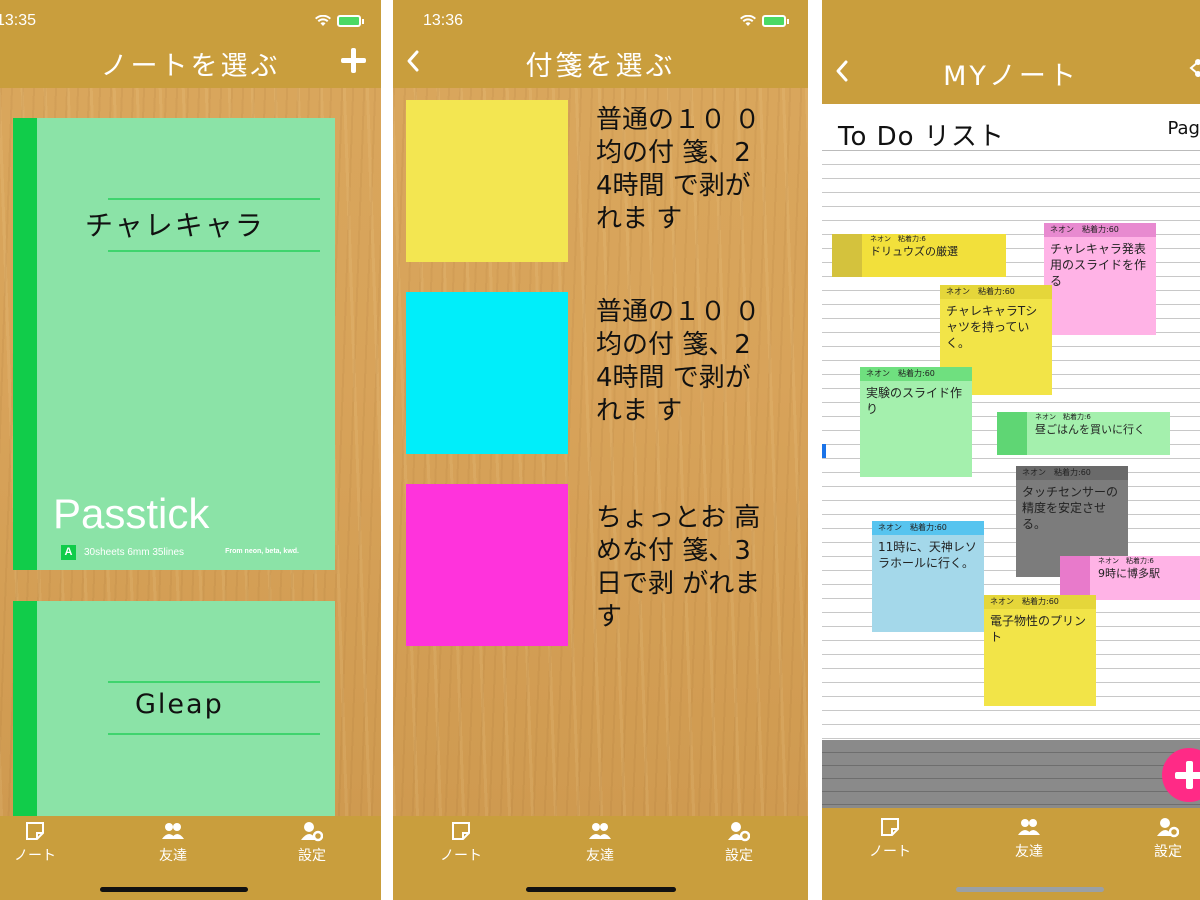 Image resolution: width=1200 pixels, height=900 pixels. What do you see at coordinates (1038, 629) in the screenshot?
I see `sticky-text: 電子物性のプリント` at bounding box center [1038, 629].